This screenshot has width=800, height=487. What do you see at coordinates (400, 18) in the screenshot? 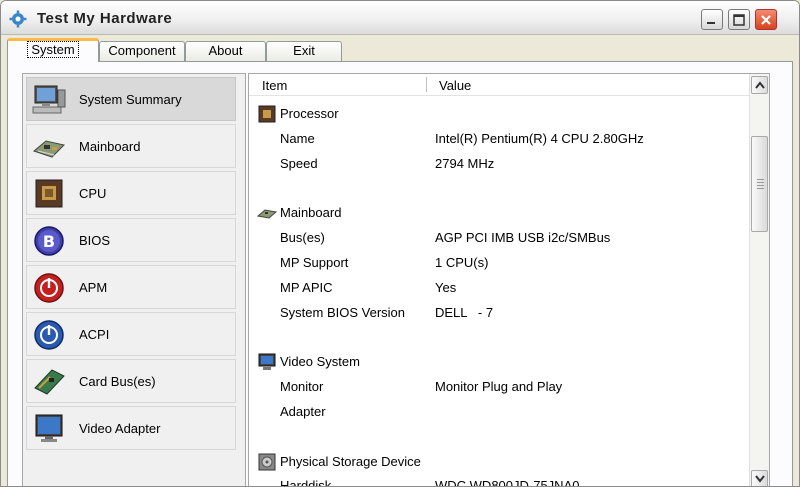
I see `title-bar: Test My Hardware` at bounding box center [400, 18].